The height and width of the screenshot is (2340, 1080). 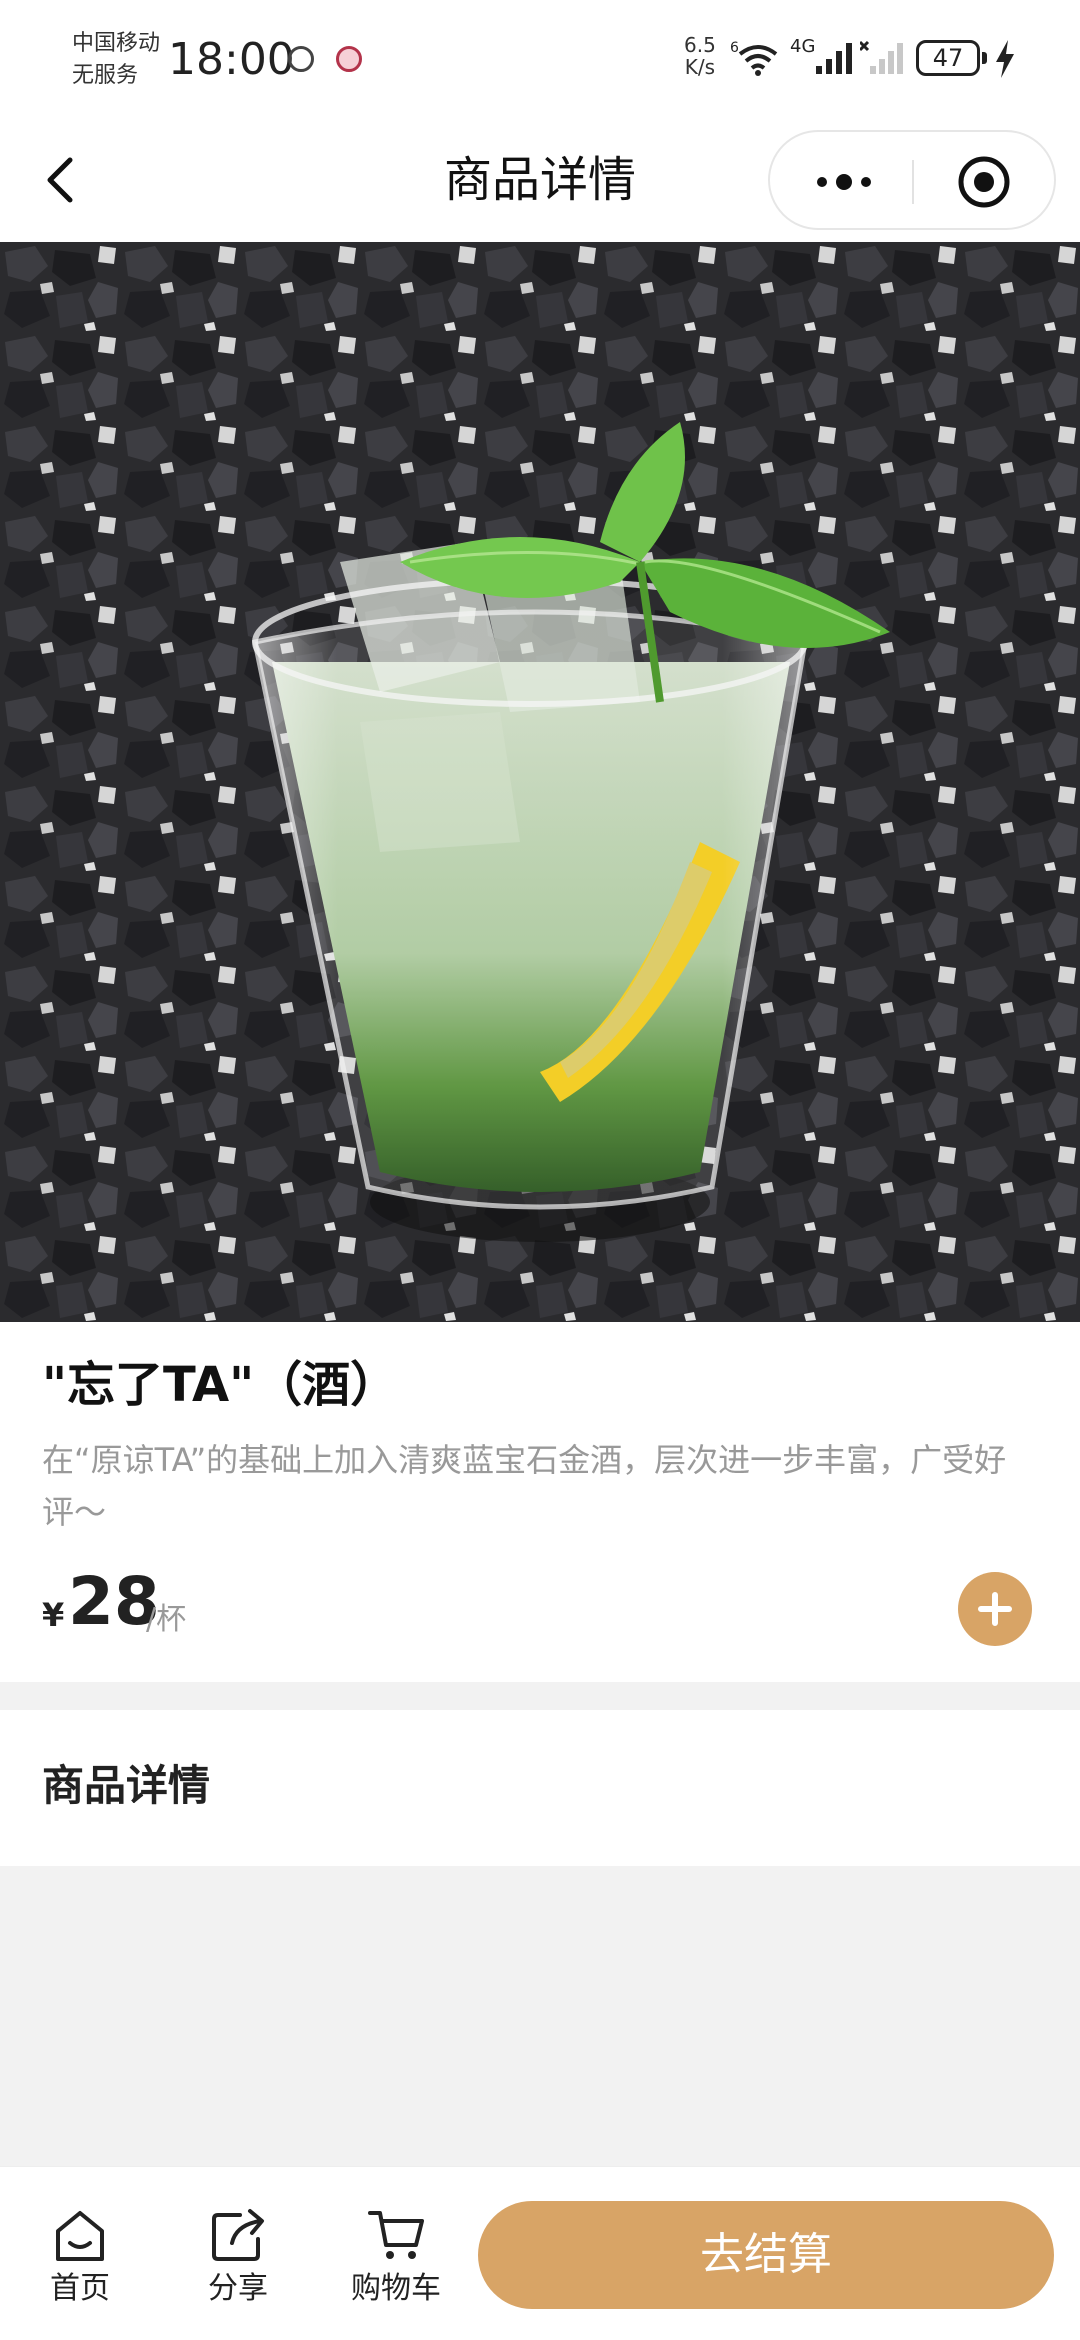 What do you see at coordinates (238, 2235) in the screenshot?
I see `share-icon` at bounding box center [238, 2235].